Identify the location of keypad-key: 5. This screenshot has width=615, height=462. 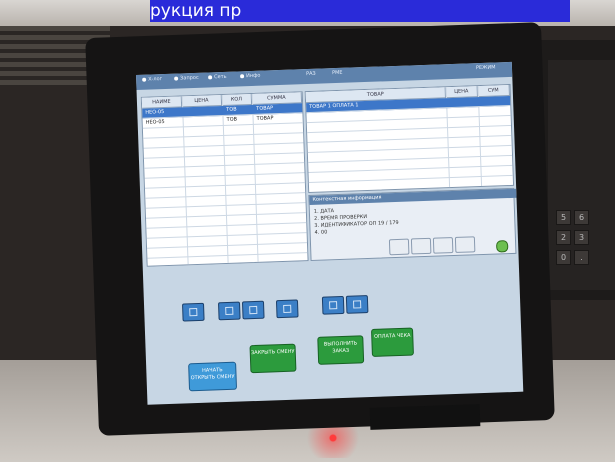
(563, 217).